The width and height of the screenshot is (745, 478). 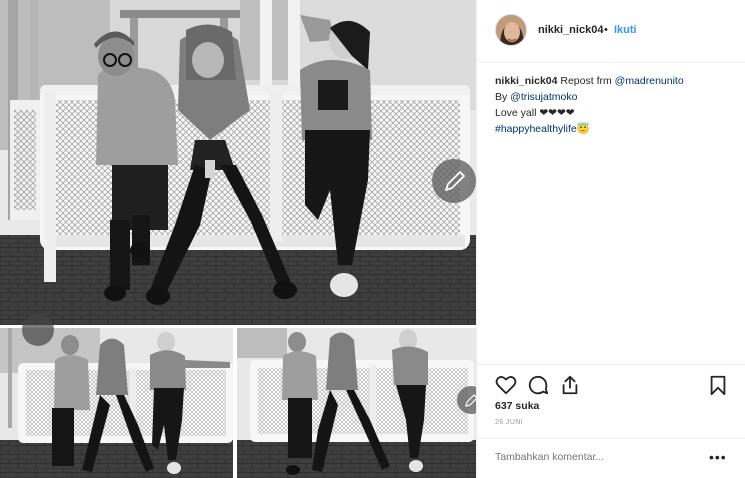 What do you see at coordinates (570, 385) in the screenshot?
I see `share-icon` at bounding box center [570, 385].